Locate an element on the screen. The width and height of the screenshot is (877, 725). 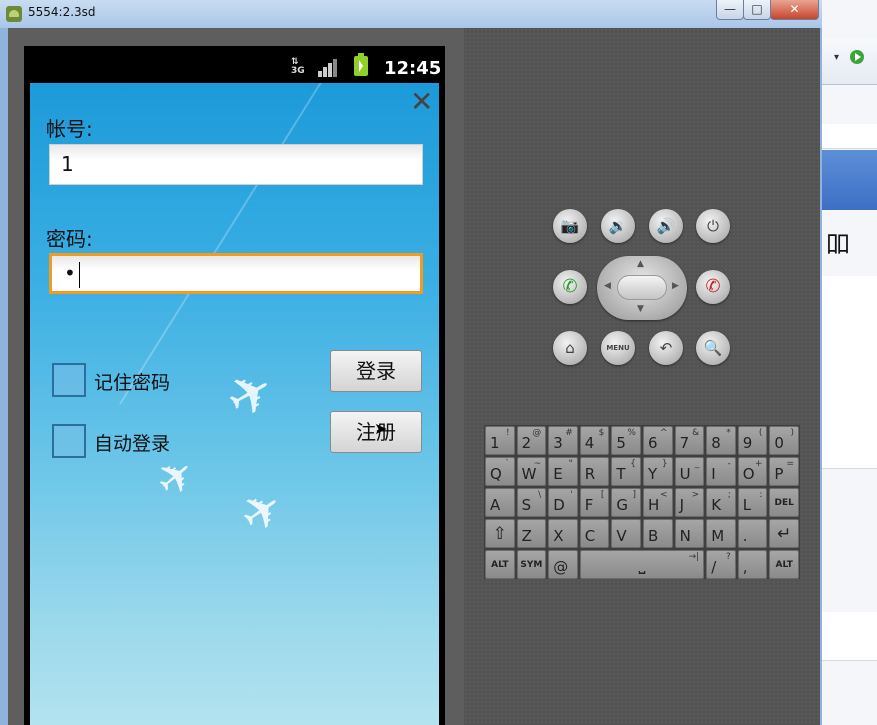
key-row3-8: L: is located at coordinates (752, 502).